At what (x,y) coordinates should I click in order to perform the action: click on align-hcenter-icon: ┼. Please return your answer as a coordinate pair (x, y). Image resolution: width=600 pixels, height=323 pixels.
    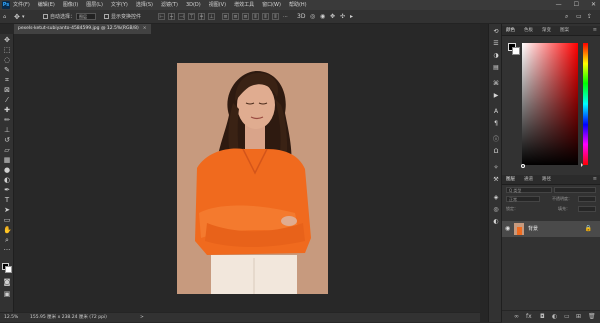
    Looking at the image, I should click on (171, 16).